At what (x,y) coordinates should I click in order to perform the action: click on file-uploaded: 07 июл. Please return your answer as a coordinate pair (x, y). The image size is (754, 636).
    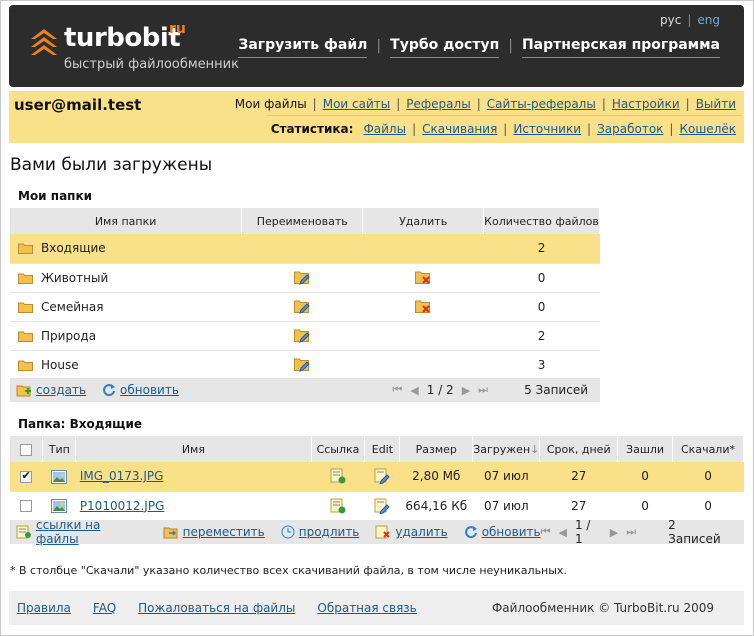
    Looking at the image, I should click on (506, 506).